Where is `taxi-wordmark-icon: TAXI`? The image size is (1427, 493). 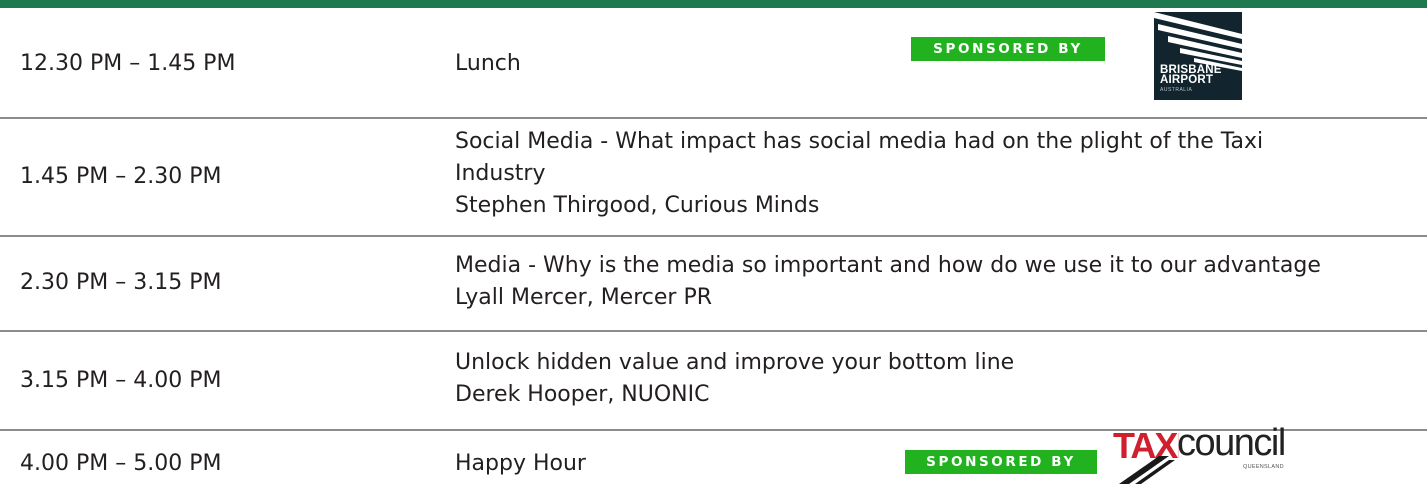 taxi-wordmark-icon: TAXI is located at coordinates (1149, 454).